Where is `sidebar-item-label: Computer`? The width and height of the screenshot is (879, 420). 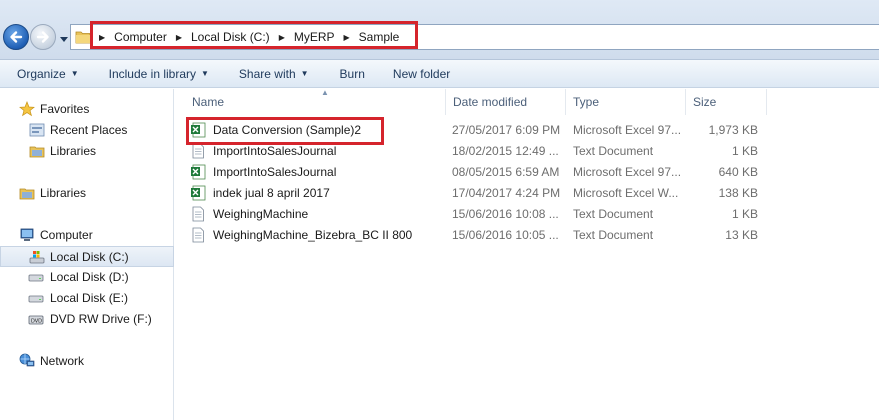
sidebar-item-label: Computer is located at coordinates (66, 235).